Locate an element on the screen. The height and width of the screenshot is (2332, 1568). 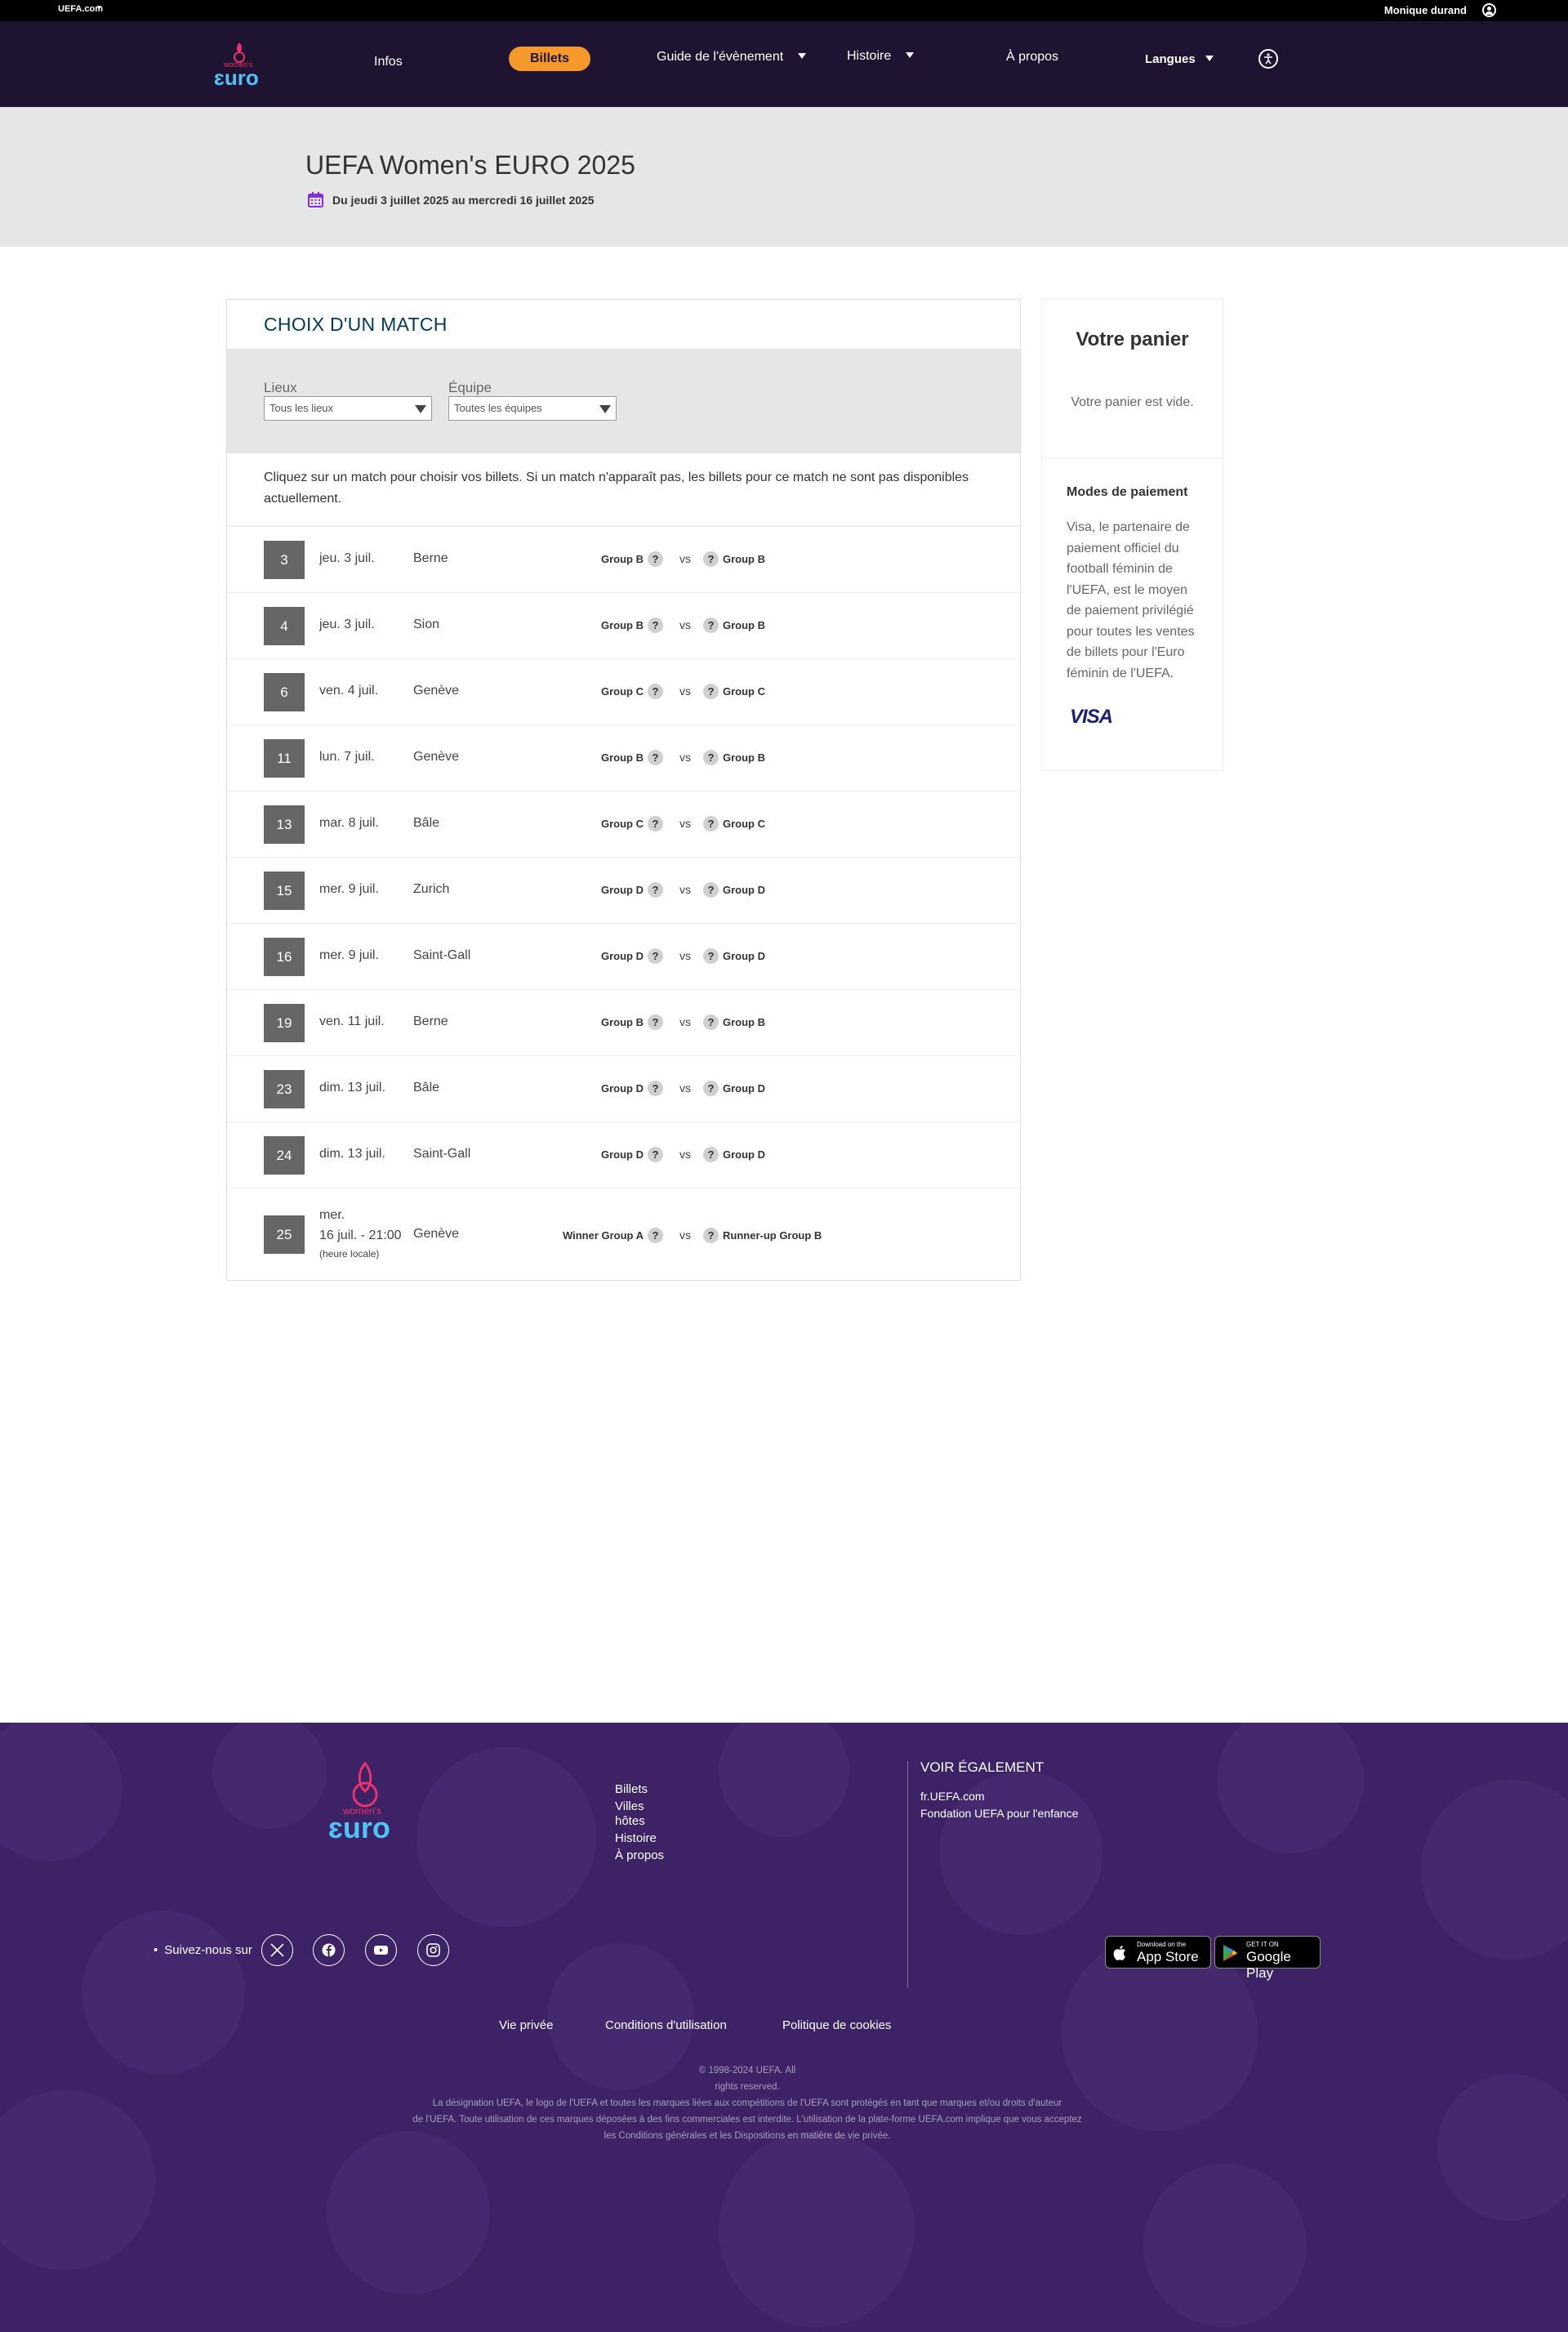
see-also-title: VOIR ÉGALEMENT is located at coordinates (982, 1767).